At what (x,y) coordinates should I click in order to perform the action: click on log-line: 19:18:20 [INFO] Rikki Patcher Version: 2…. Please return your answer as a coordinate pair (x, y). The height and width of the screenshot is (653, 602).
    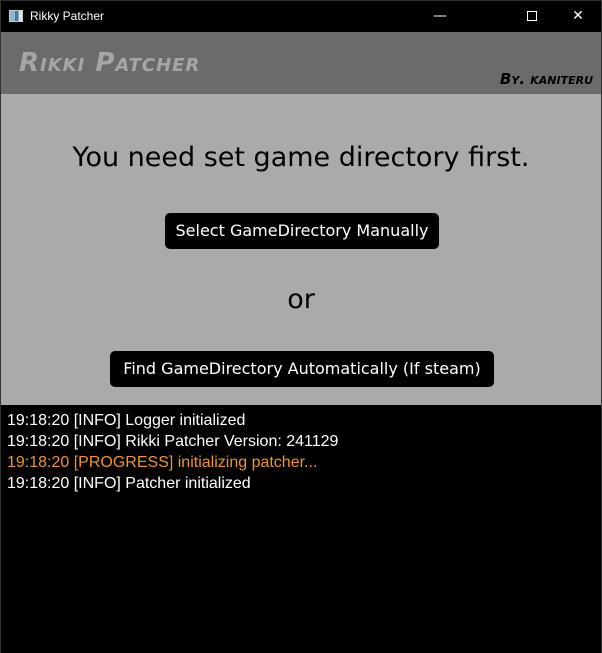
    Looking at the image, I should click on (173, 441).